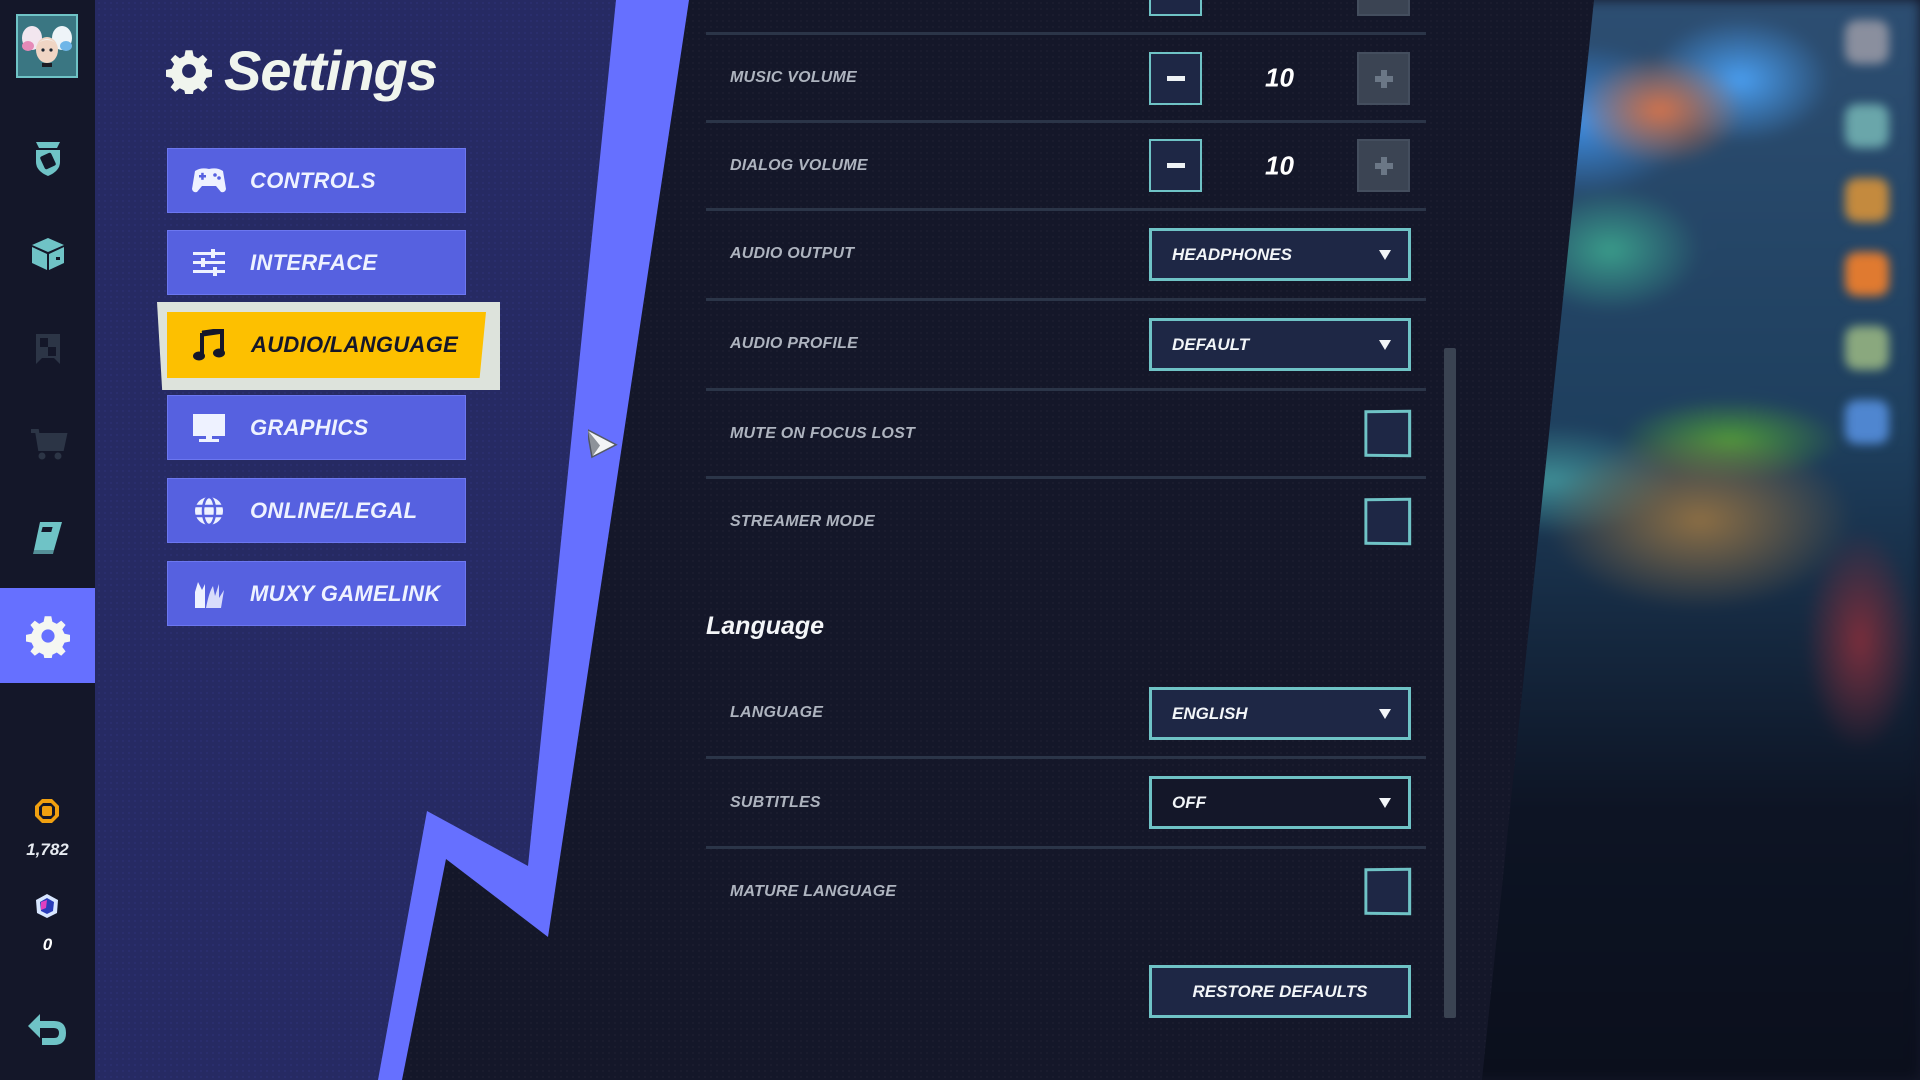 This screenshot has height=1080, width=1920. I want to click on box-icon, so click(47, 254).